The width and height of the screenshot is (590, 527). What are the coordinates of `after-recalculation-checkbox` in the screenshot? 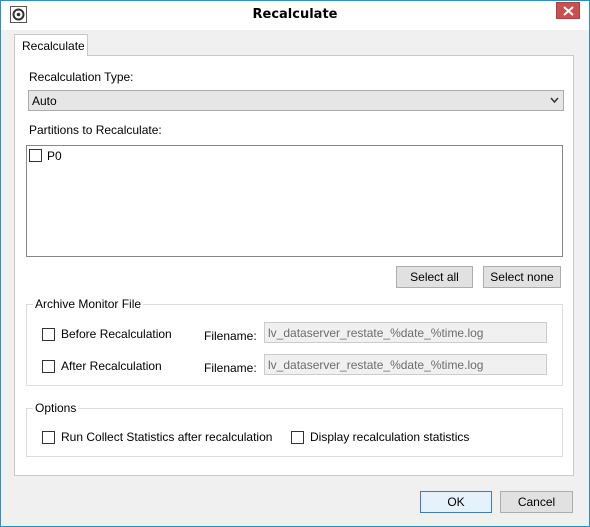 It's located at (48, 366).